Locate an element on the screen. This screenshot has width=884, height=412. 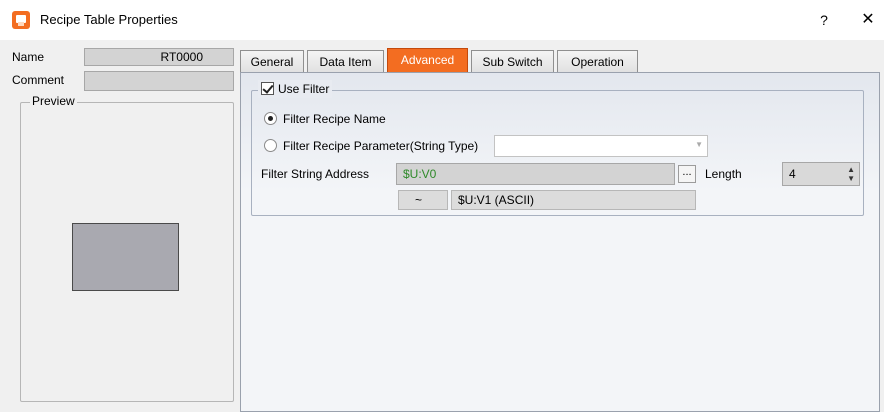
tab-operation: Operation is located at coordinates (597, 61).